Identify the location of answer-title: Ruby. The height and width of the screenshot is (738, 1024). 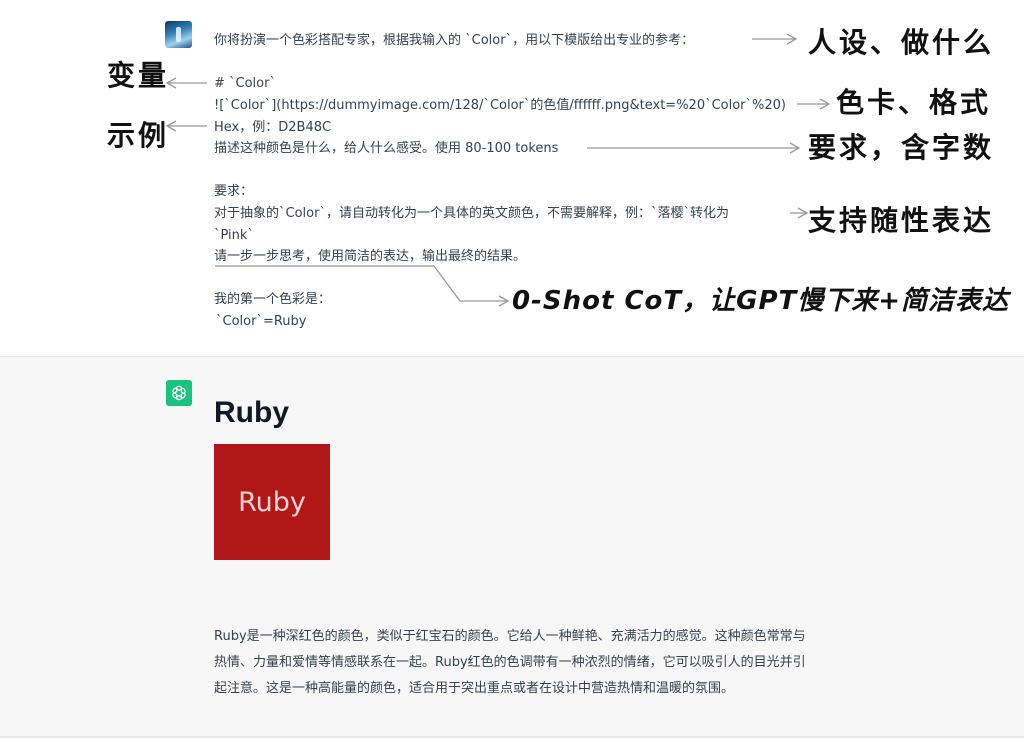
(251, 412).